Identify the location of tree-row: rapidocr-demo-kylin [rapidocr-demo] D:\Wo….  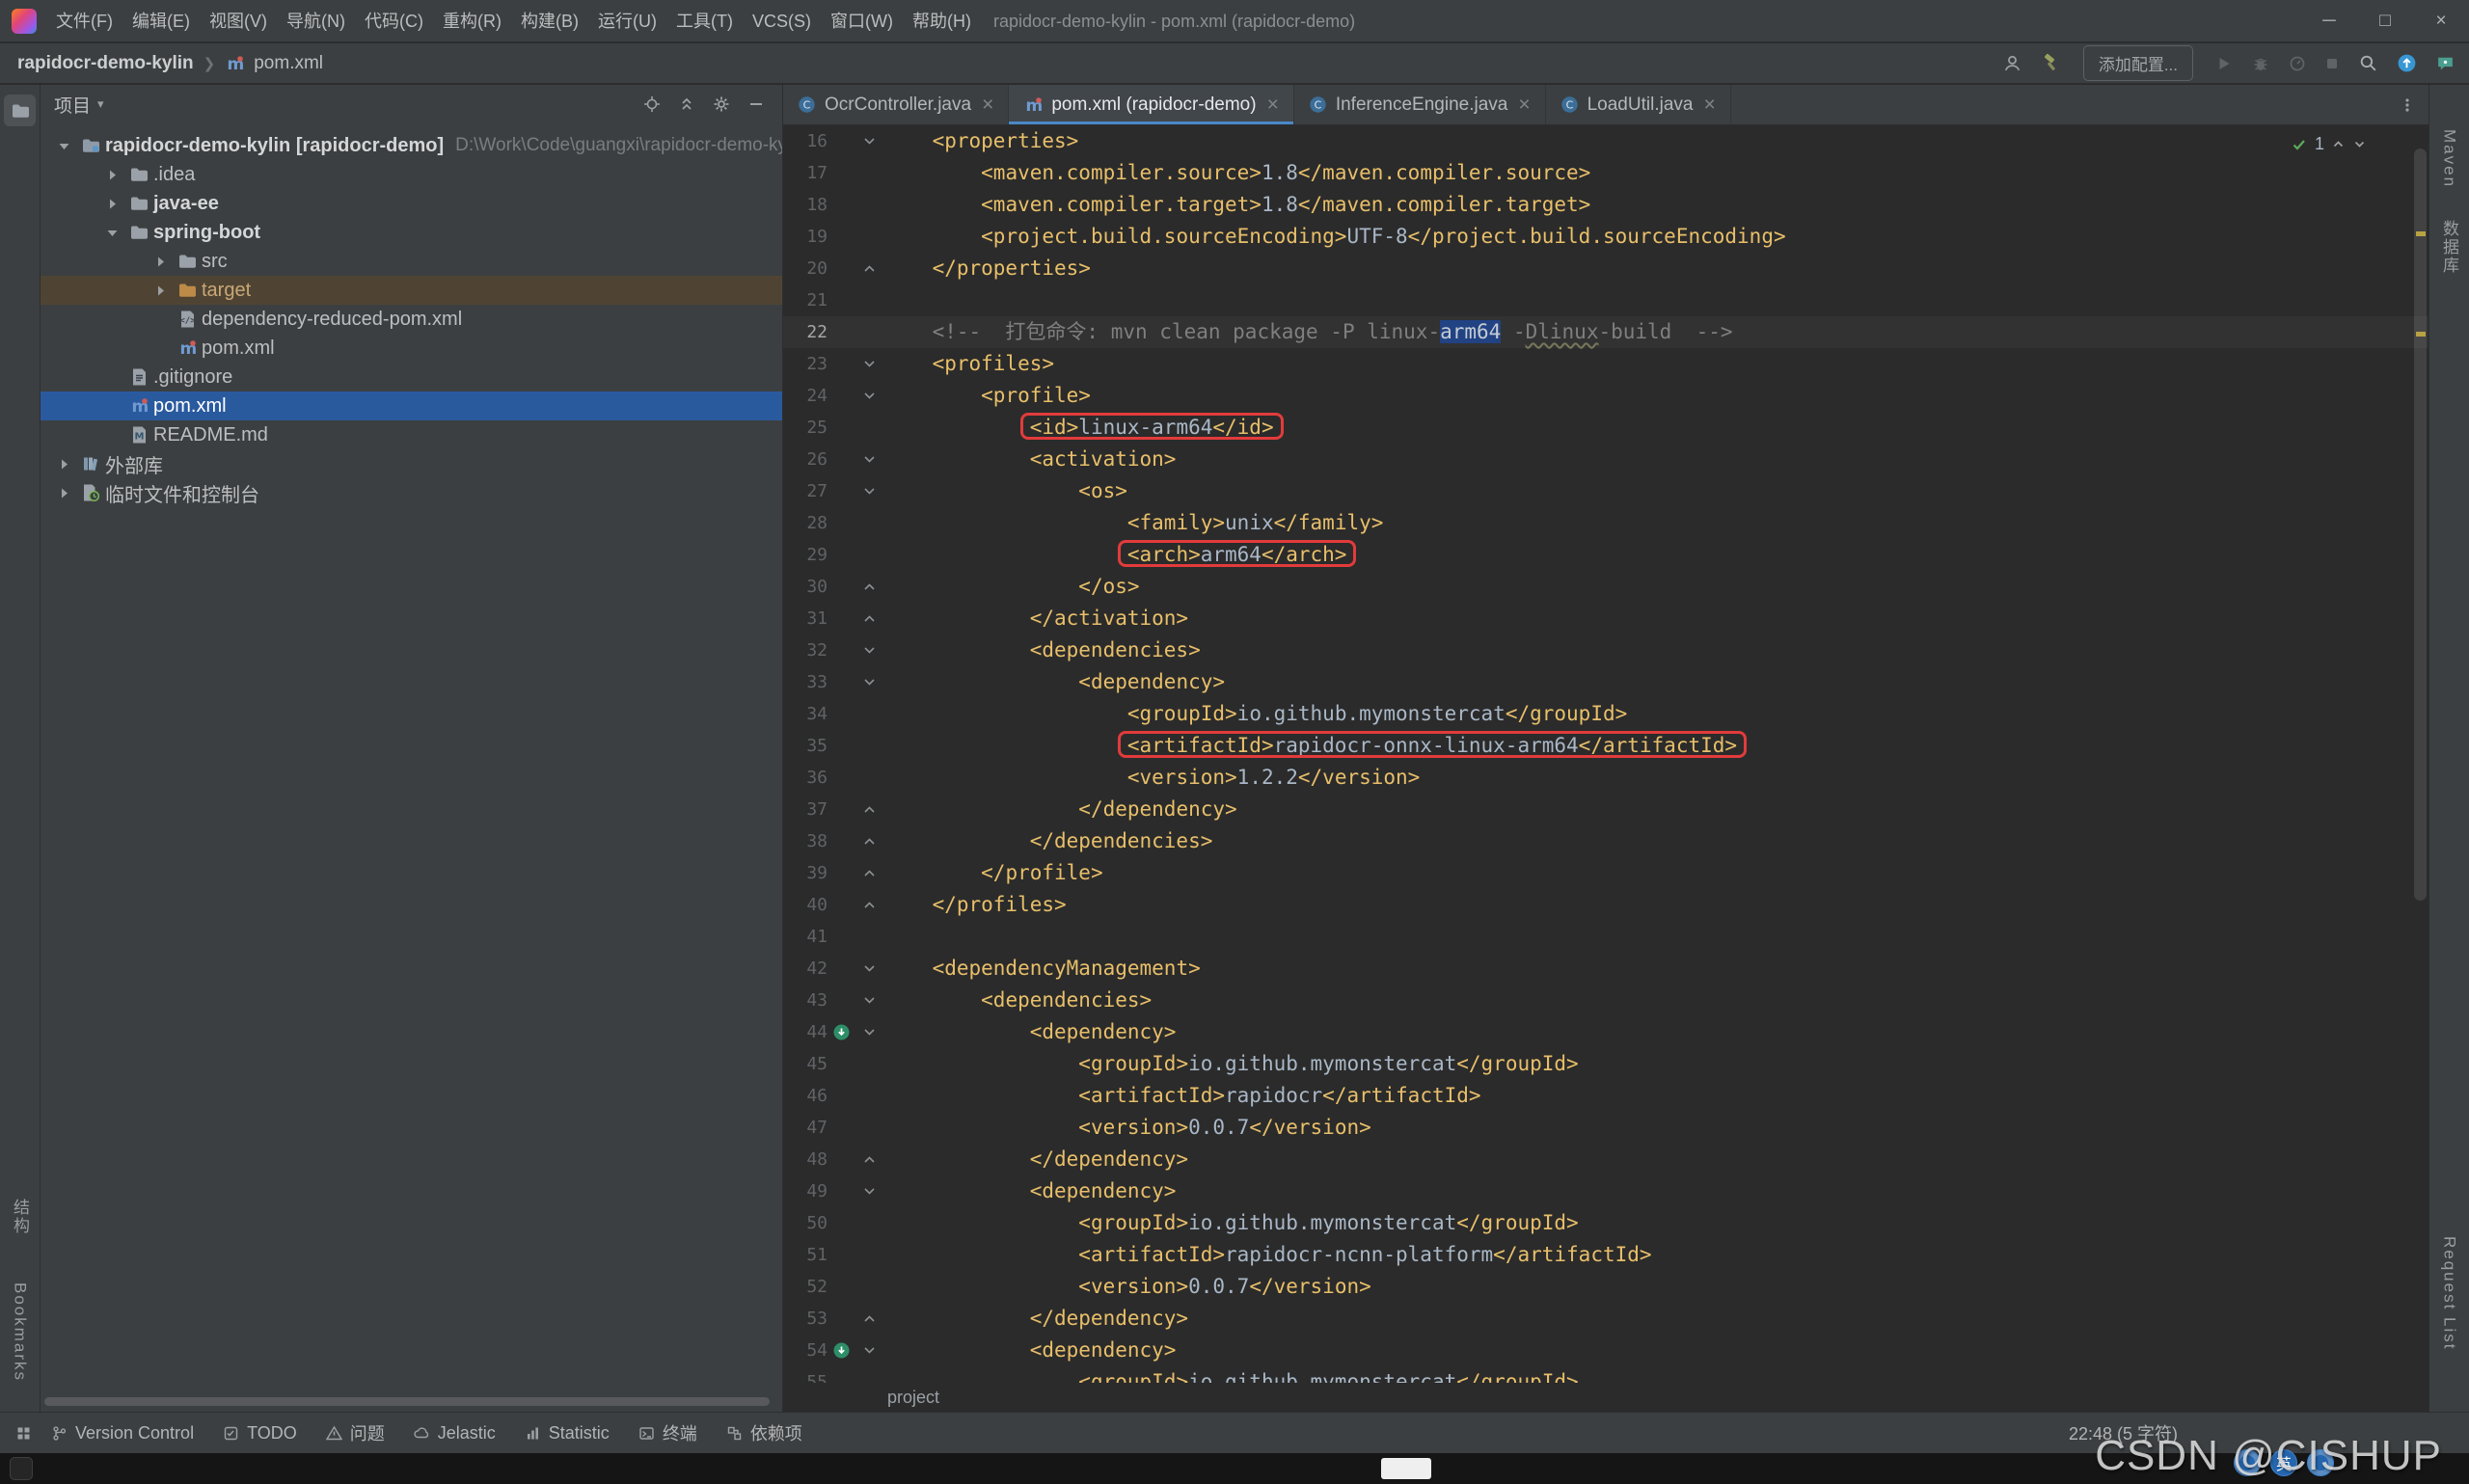
(411, 145).